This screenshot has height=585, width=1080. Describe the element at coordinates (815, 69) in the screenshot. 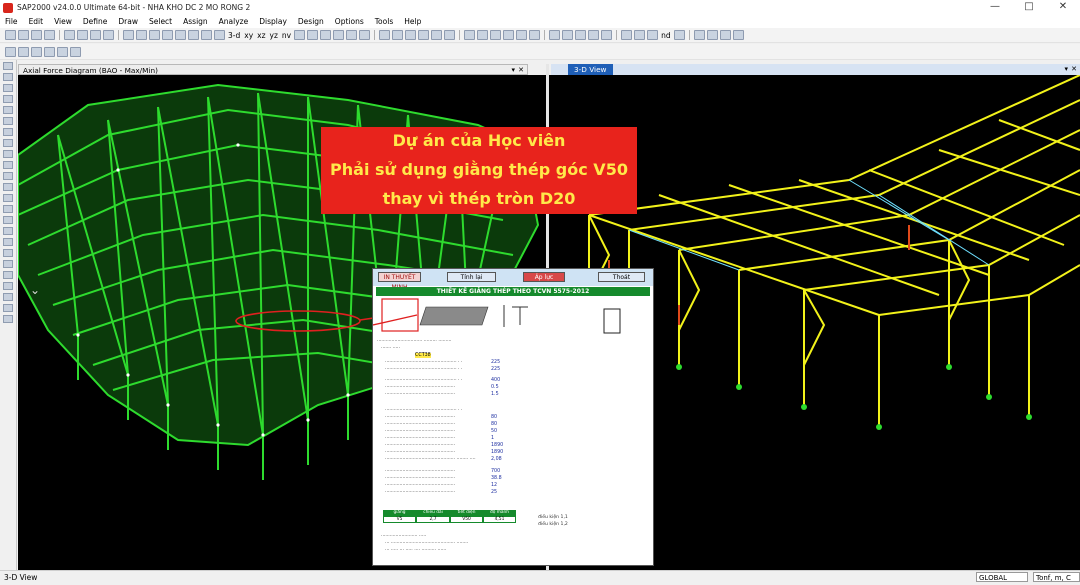

I see `right-pane-tab: 3-D View ▾ ✕` at that location.